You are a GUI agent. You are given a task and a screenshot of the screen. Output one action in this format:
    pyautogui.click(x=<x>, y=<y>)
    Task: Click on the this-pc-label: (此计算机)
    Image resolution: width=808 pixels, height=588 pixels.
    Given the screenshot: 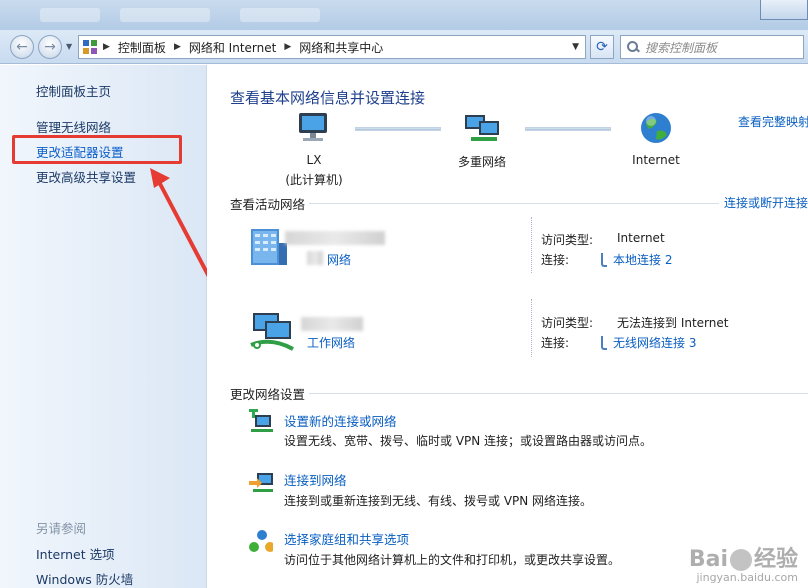 What is the action you would take?
    pyautogui.click(x=314, y=180)
    